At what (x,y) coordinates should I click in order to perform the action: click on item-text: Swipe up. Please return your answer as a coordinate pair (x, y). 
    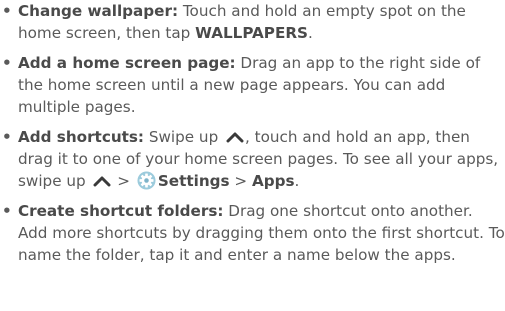
    Looking at the image, I should click on (184, 137).